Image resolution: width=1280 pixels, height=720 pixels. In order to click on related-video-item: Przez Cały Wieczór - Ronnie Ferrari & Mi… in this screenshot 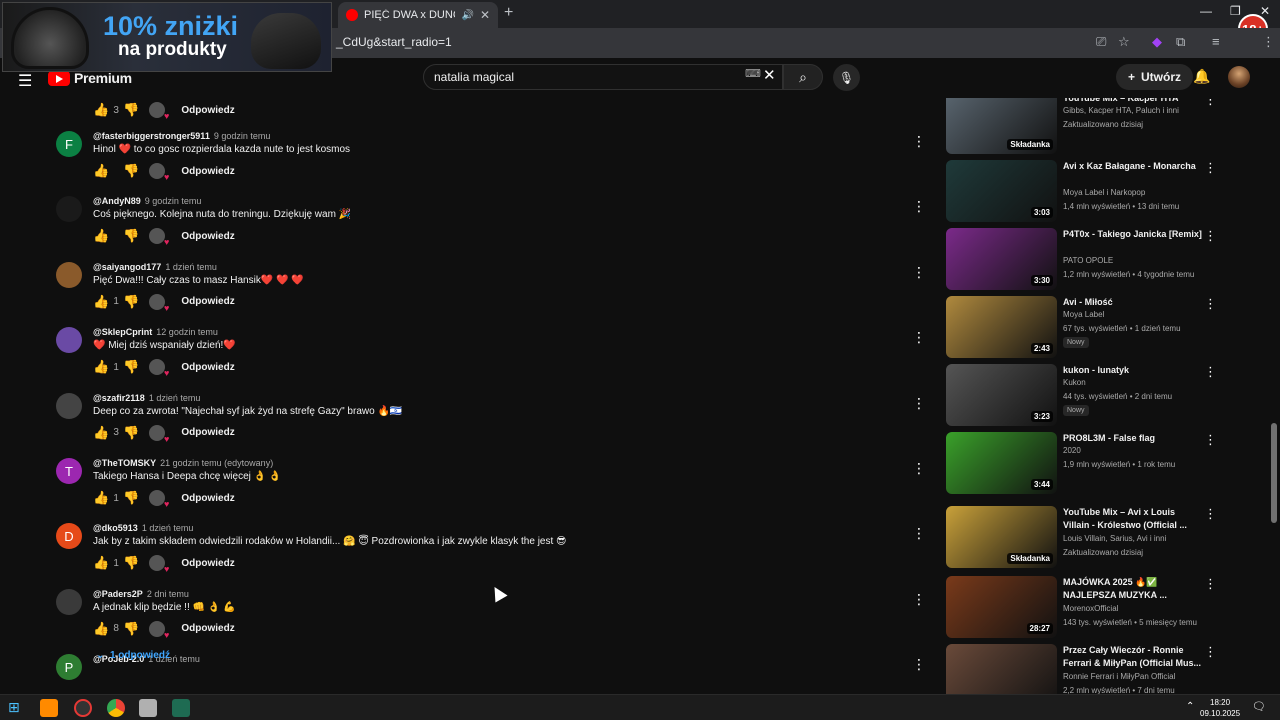, I will do `click(1082, 669)`.